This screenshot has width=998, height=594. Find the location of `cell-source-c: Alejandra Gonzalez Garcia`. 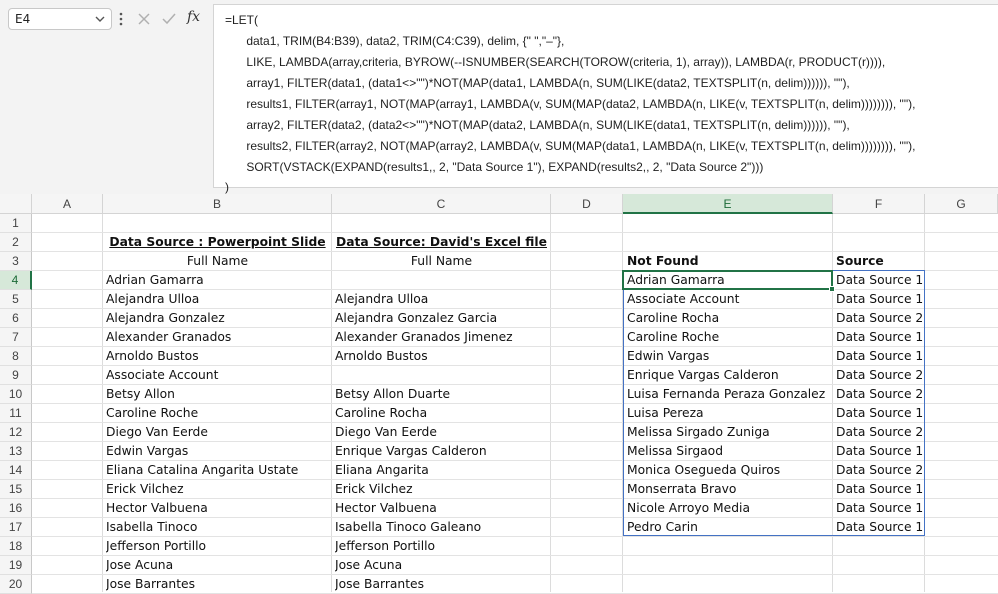

cell-source-c: Alejandra Gonzalez Garcia is located at coordinates (442, 318).